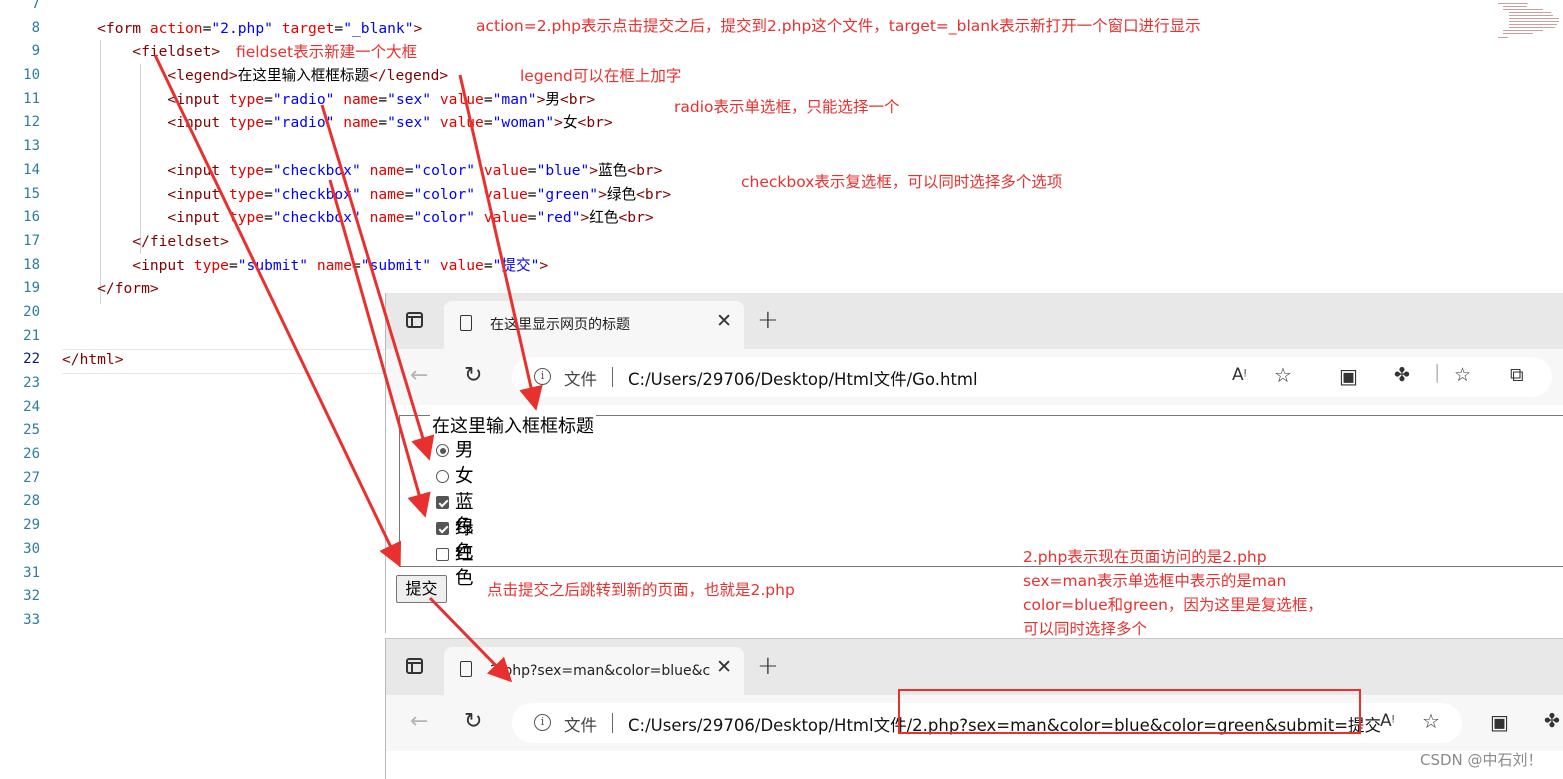  What do you see at coordinates (803, 378) in the screenshot?
I see `url-text: C:/Users/29706/Desktop/Html文件/Go.html` at bounding box center [803, 378].